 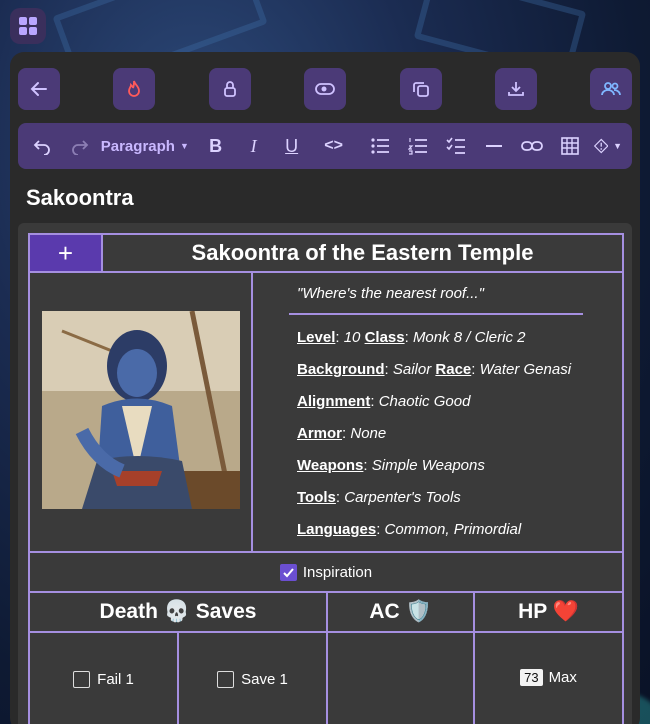 I want to click on character-name: Sakoontra of the Eastern Temple, so click(x=362, y=253).